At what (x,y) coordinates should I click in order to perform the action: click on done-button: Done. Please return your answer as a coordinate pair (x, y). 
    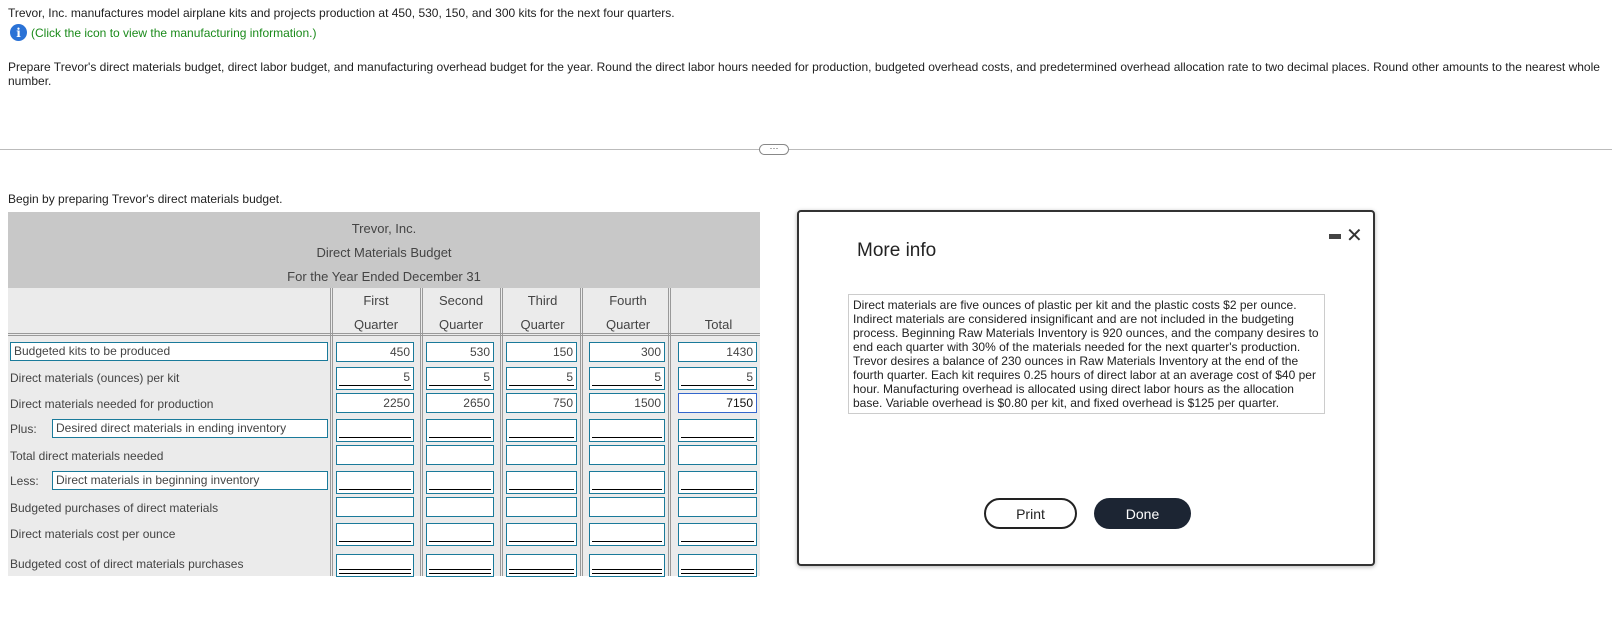
    Looking at the image, I should click on (1142, 513).